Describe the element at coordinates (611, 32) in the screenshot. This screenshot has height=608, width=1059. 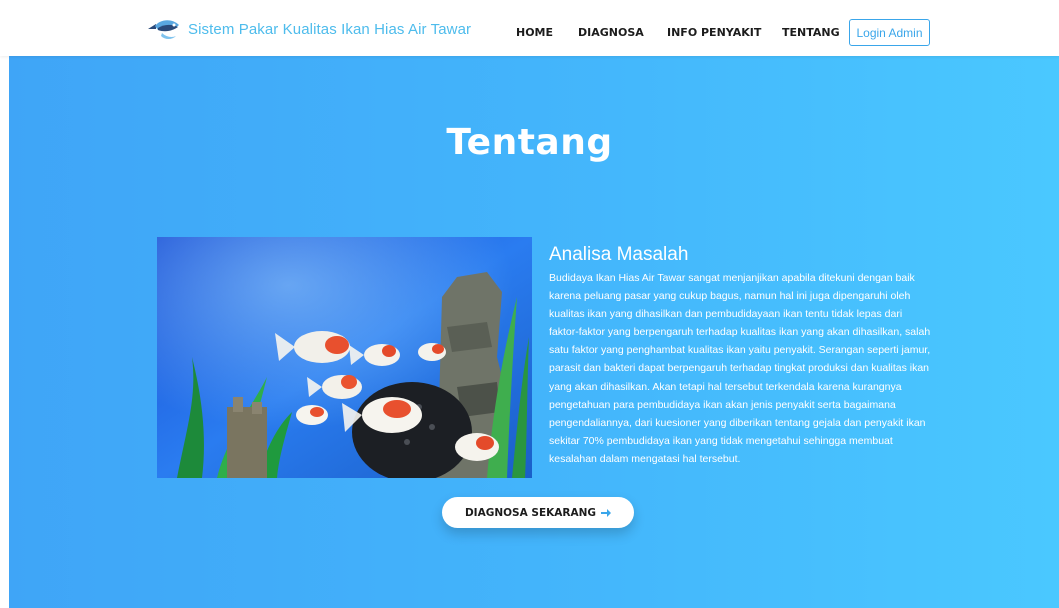
I see `nav-diagnosa: DIAGNOSA` at that location.